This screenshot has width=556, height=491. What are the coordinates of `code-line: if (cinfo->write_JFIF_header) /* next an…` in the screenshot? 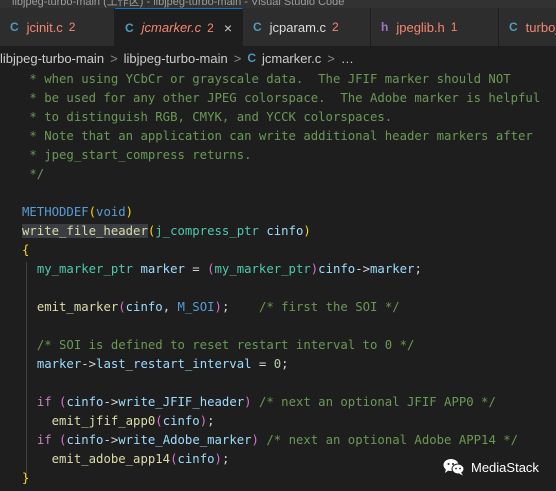 It's located at (266, 402).